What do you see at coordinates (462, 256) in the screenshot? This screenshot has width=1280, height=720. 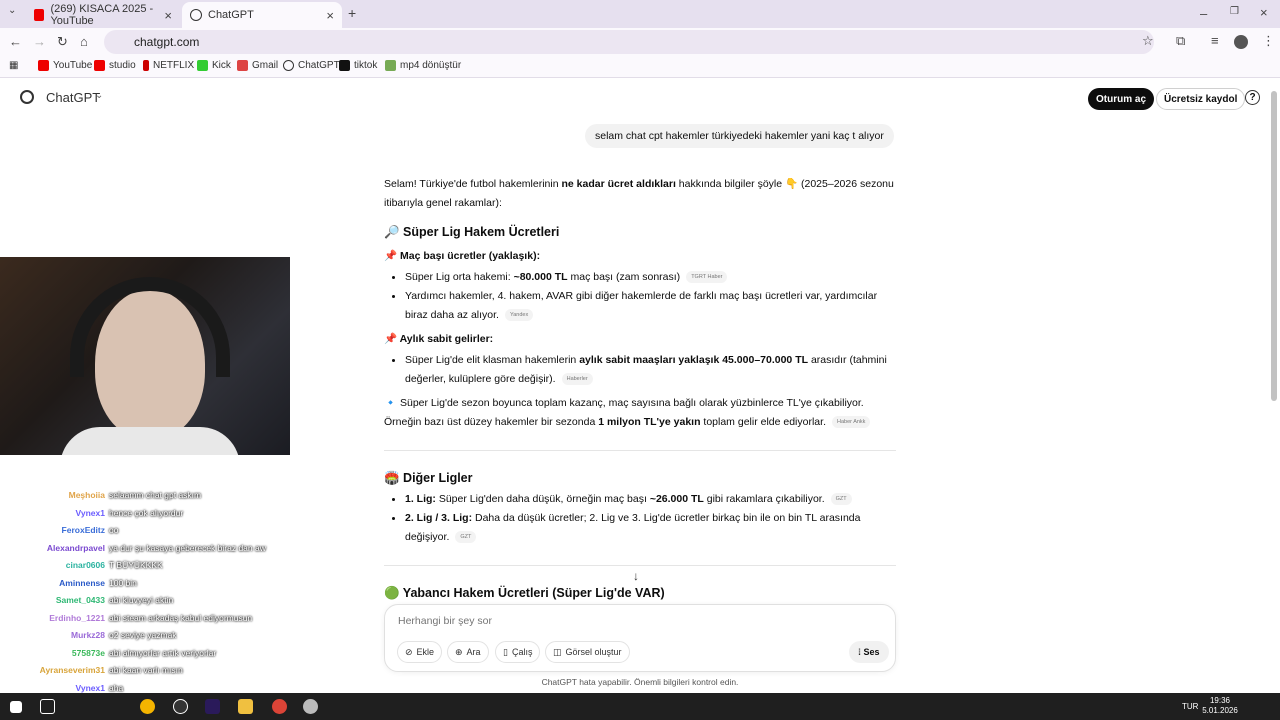 I see `match-fee-heading: 📌 Maç başı ücretler (yaklaşık):` at bounding box center [462, 256].